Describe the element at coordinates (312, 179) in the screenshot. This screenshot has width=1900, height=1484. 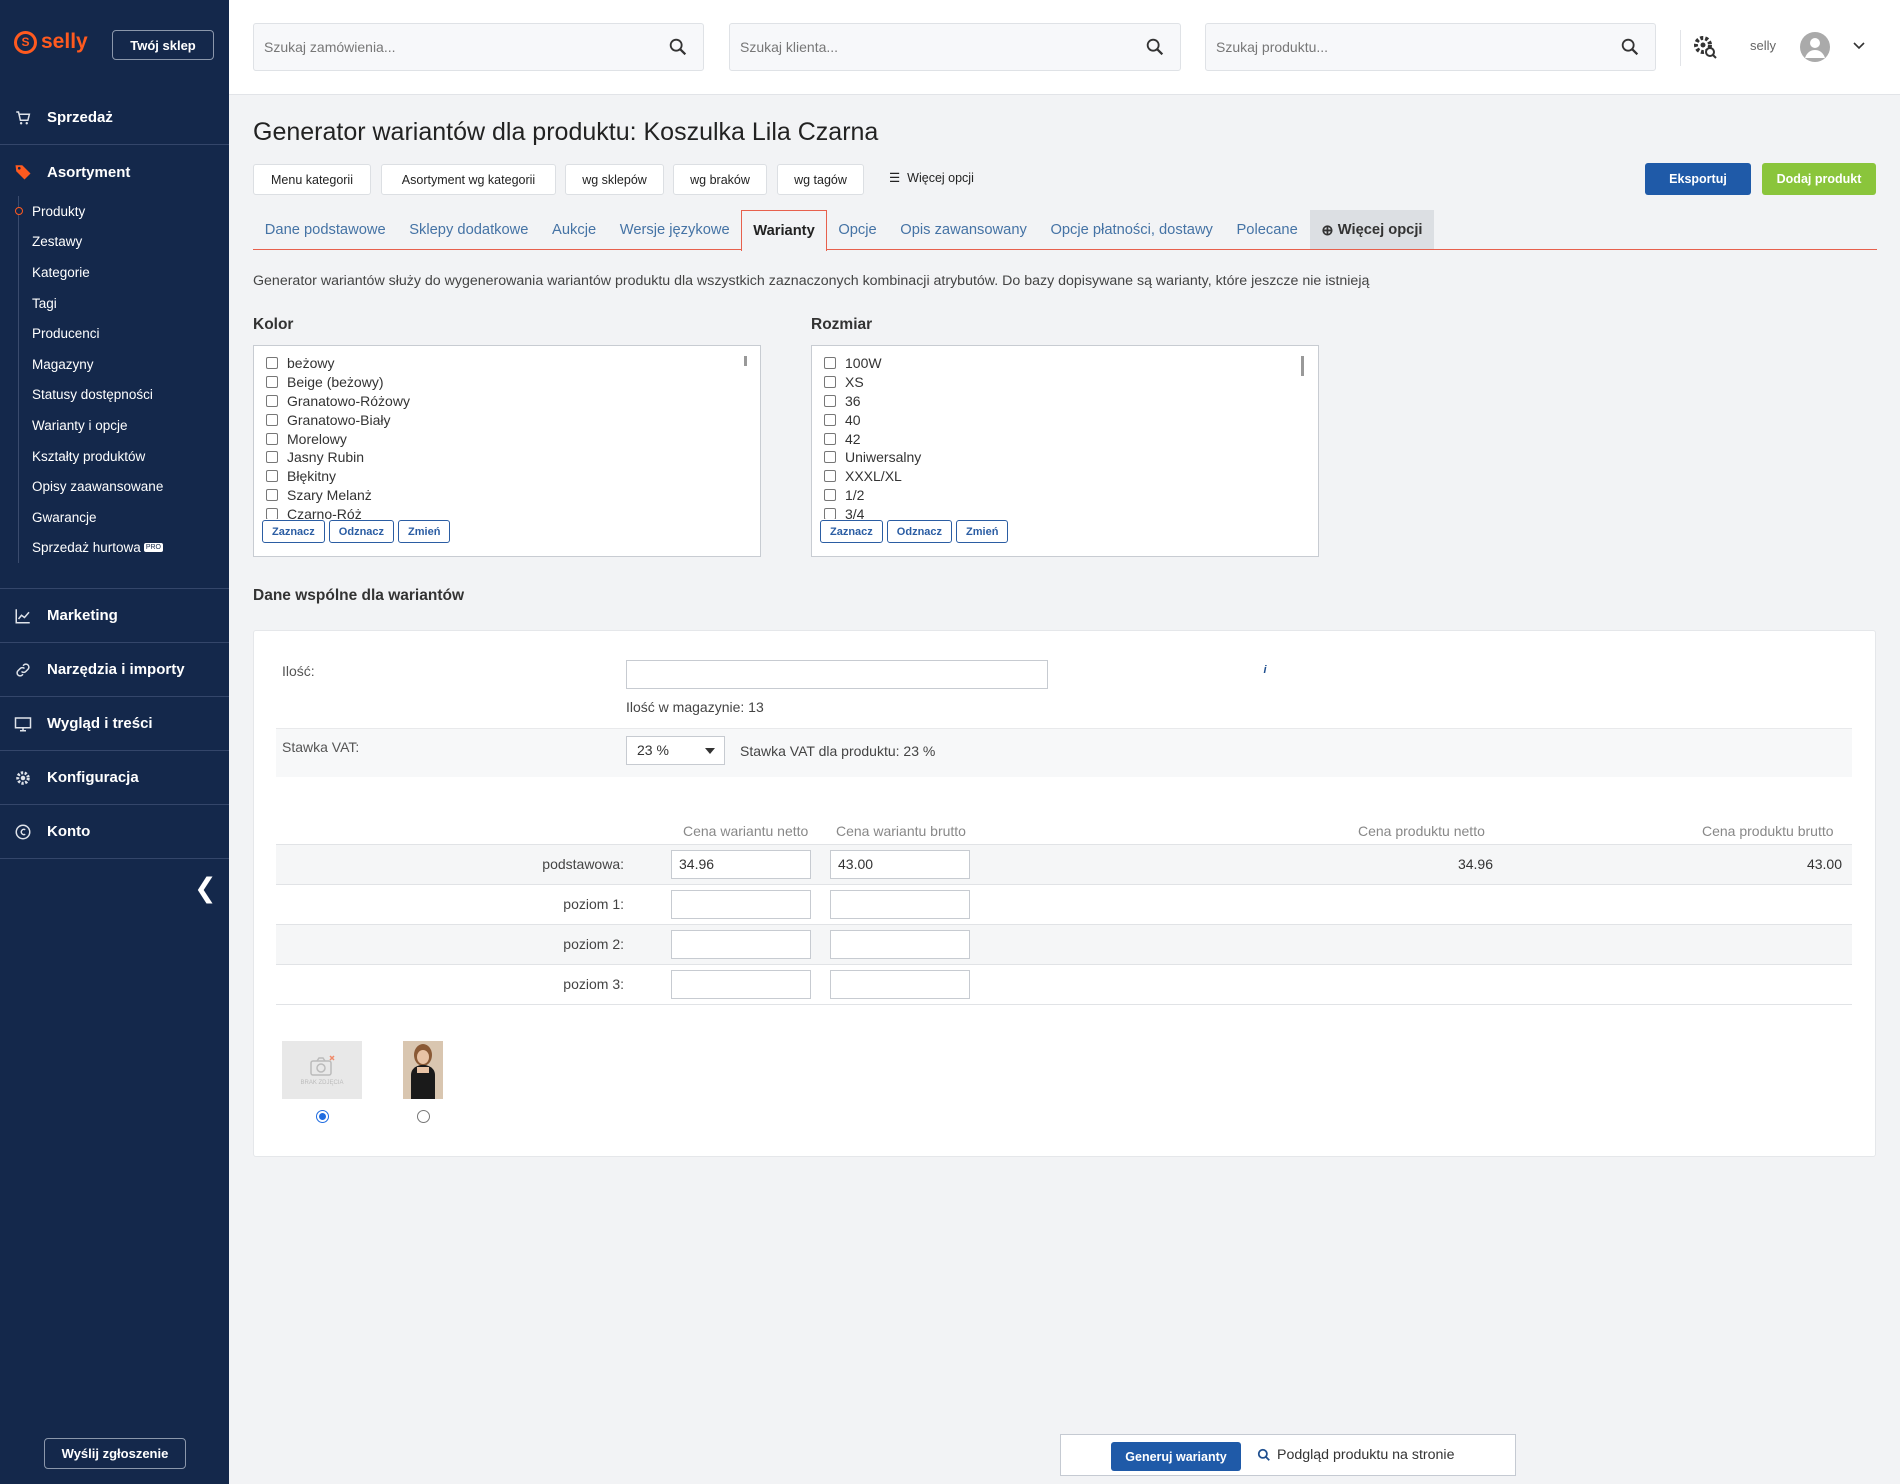
I see `menu-kategorii-button: Menu kategorii` at that location.